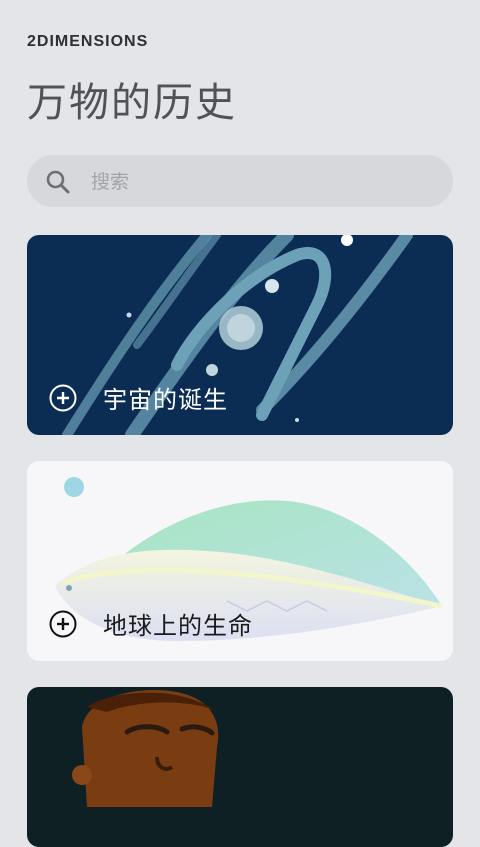 This screenshot has width=480, height=847. I want to click on page-title: 万物的历史, so click(132, 103).